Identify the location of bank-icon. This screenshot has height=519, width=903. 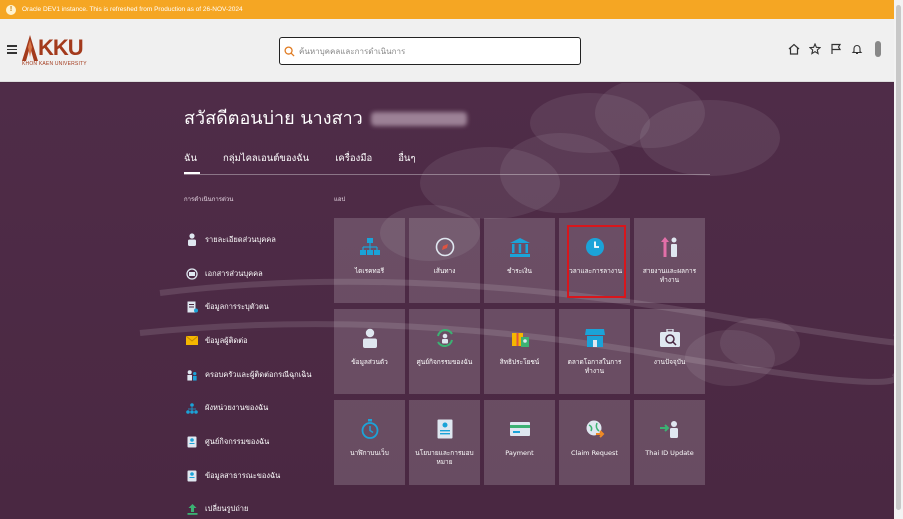
(520, 247).